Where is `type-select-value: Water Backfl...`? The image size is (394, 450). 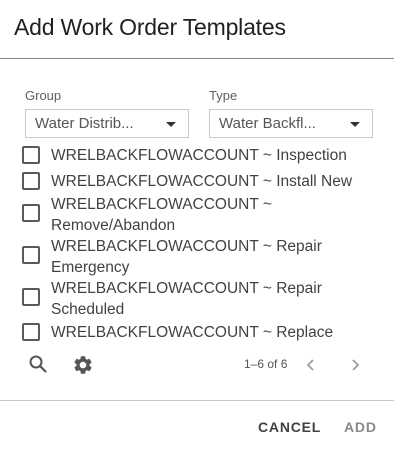
type-select-value: Water Backfl... is located at coordinates (267, 123).